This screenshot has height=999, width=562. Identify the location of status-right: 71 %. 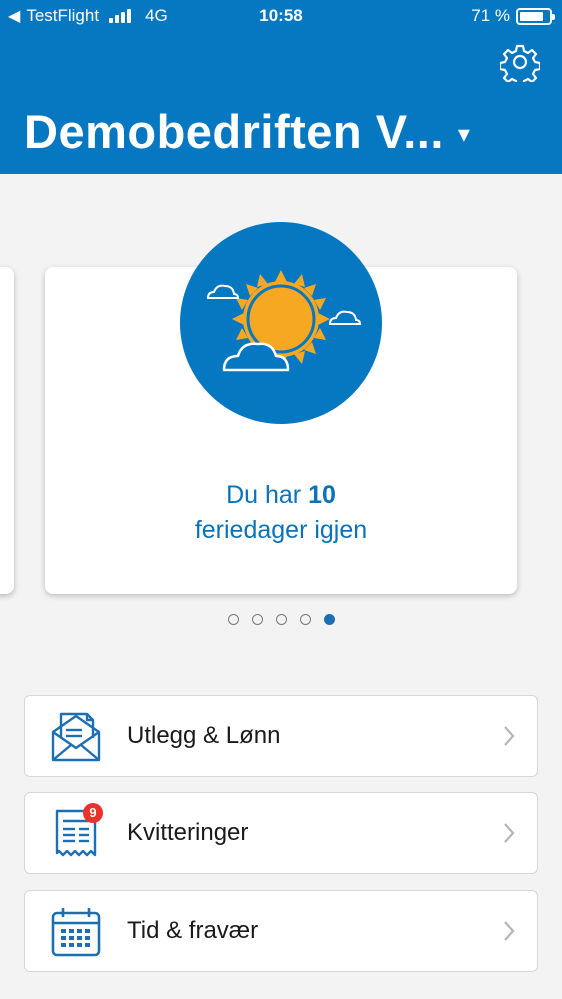
(513, 16).